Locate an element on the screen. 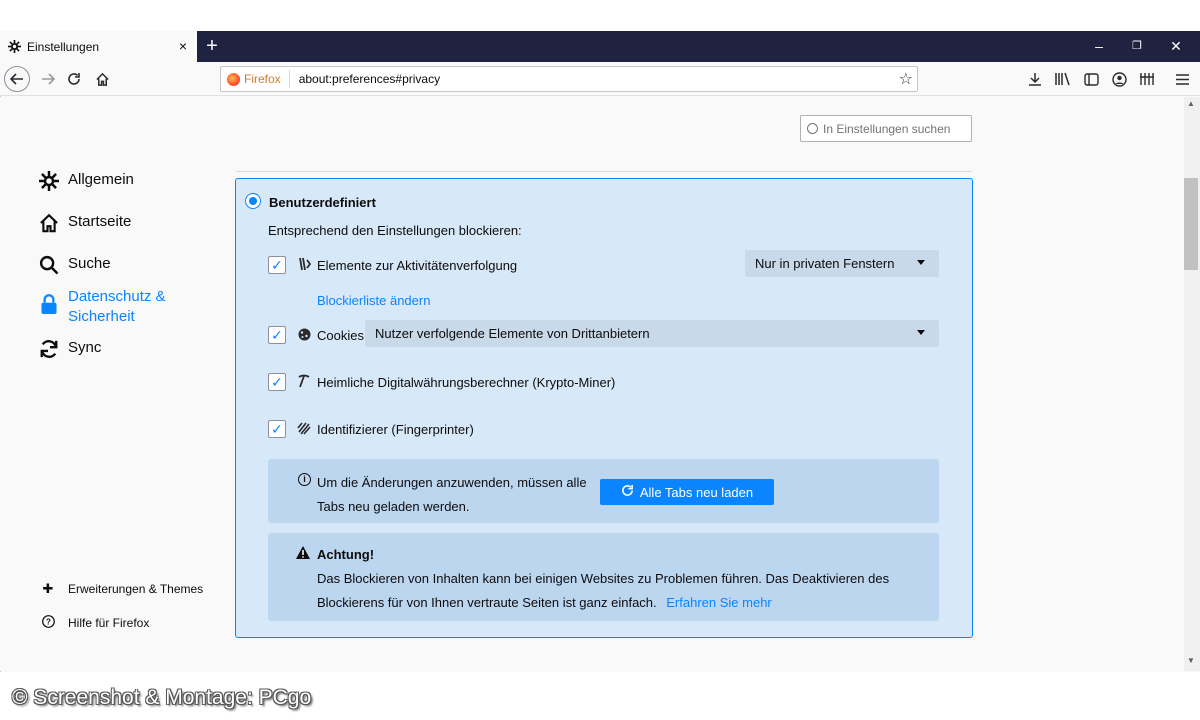  forward-button is located at coordinates (48, 79).